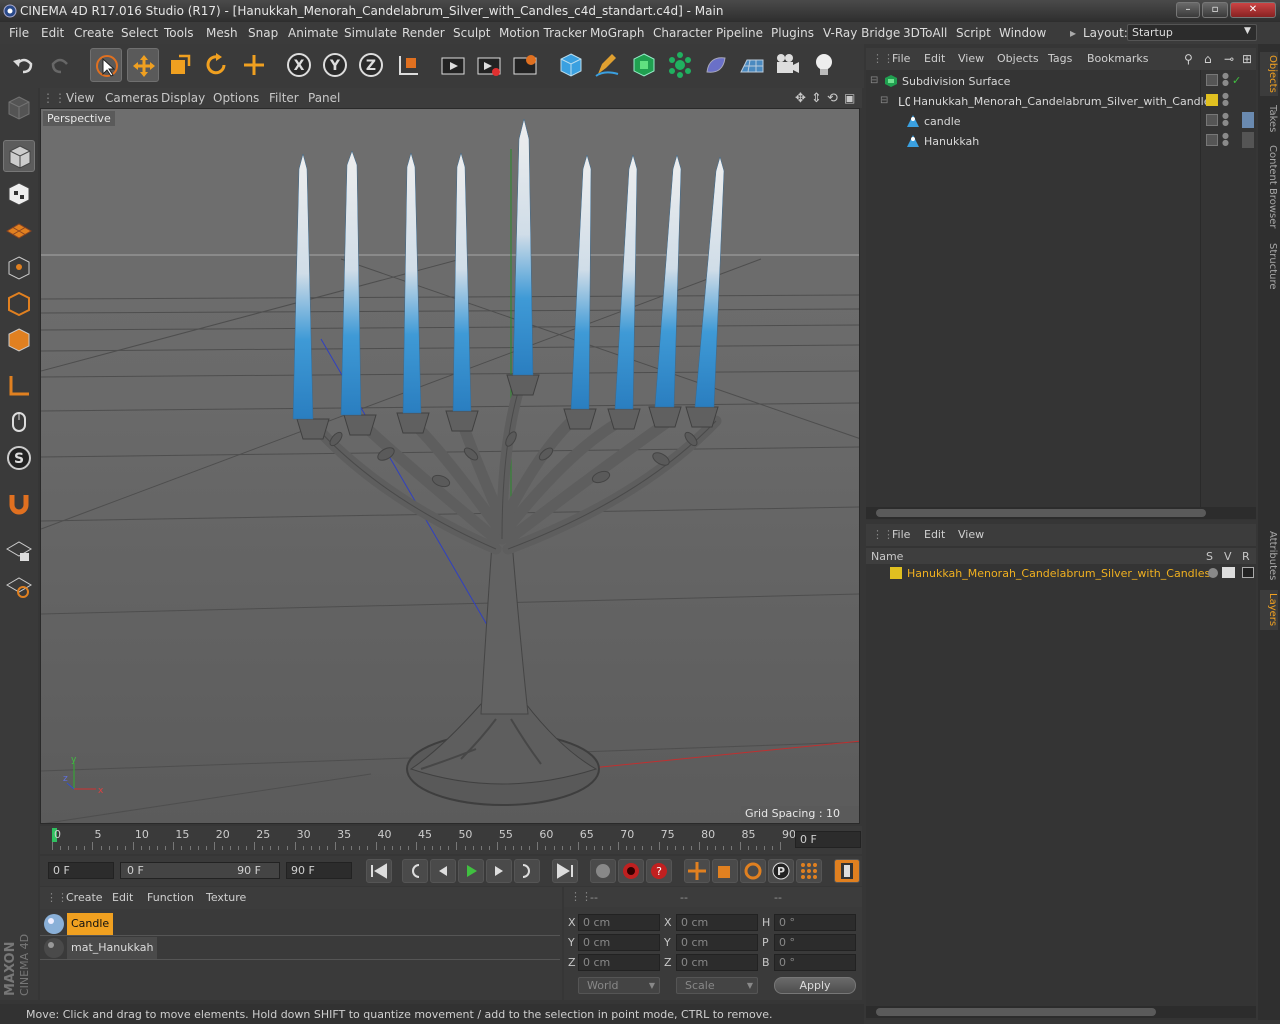 The width and height of the screenshot is (1280, 1024). Describe the element at coordinates (19, 586) in the screenshot. I see `planar-workplane-button` at that location.